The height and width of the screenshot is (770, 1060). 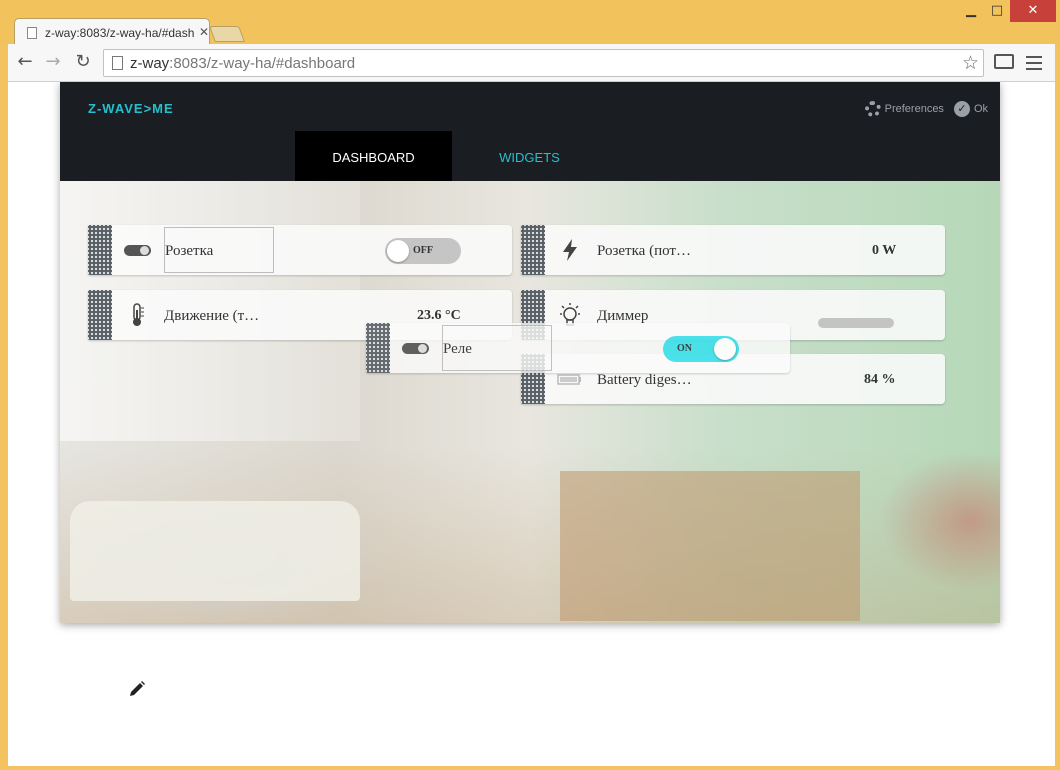 What do you see at coordinates (204, 32) in the screenshot?
I see `tab-close-icon: ✕` at bounding box center [204, 32].